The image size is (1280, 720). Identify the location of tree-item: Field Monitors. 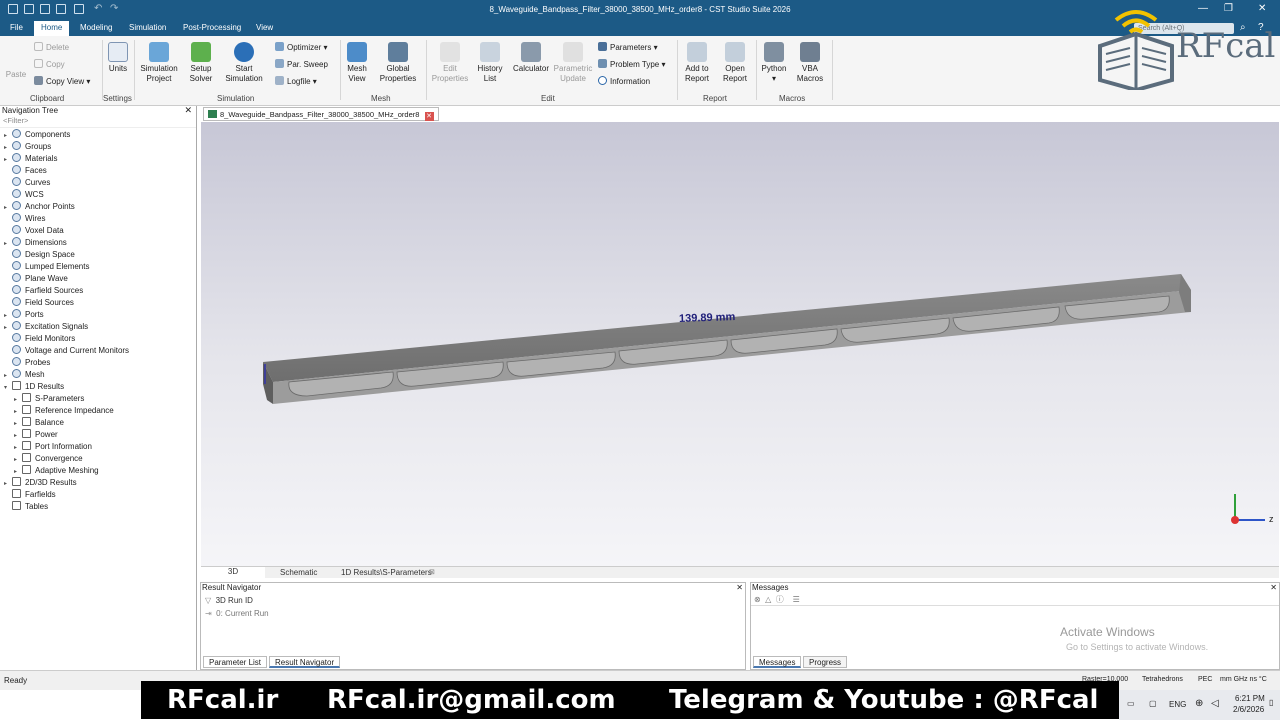
(39, 339).